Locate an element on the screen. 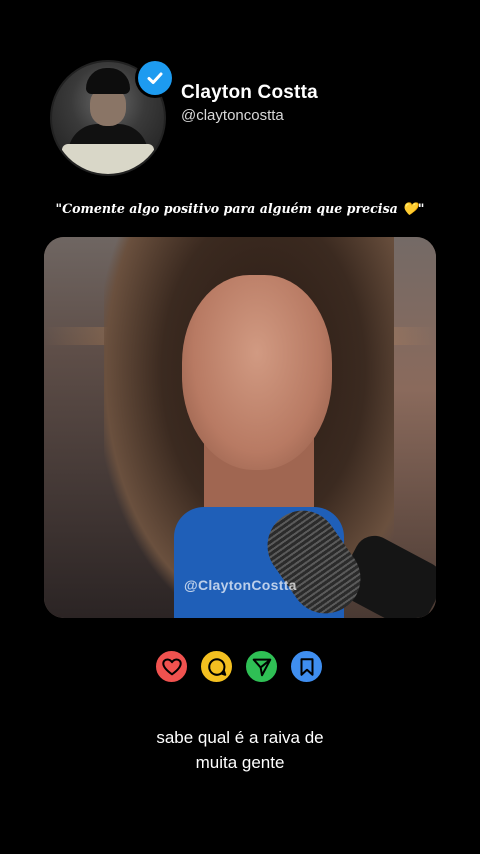 The width and height of the screenshot is (480, 854). caption-line-2: muita gente is located at coordinates (240, 762).